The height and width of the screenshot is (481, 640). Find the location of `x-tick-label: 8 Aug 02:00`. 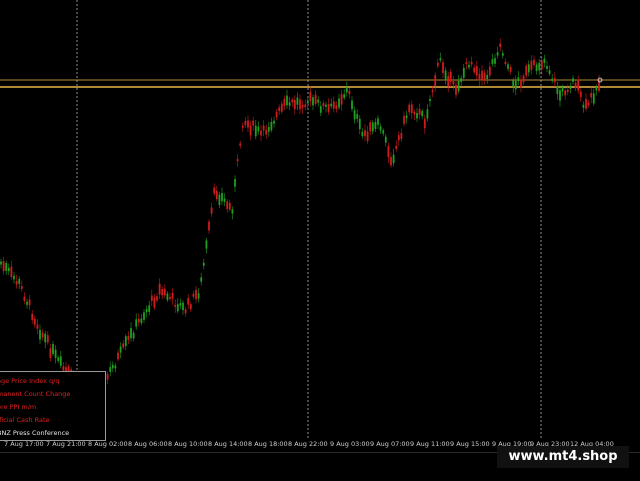

x-tick-label: 8 Aug 02:00 is located at coordinates (108, 444).